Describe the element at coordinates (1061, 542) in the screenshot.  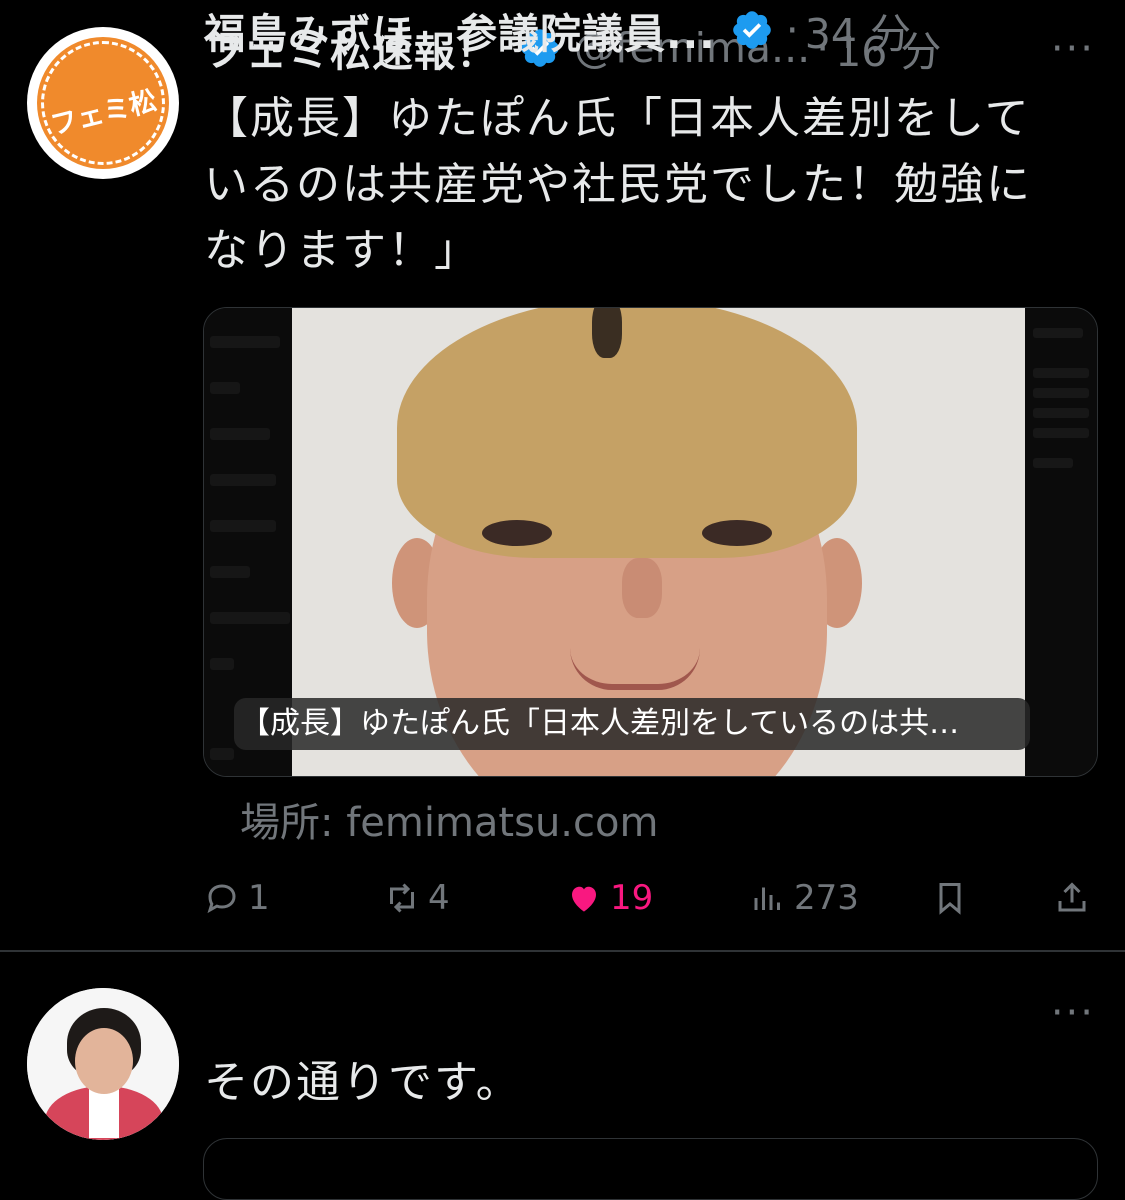
I see `background-ui-right` at that location.